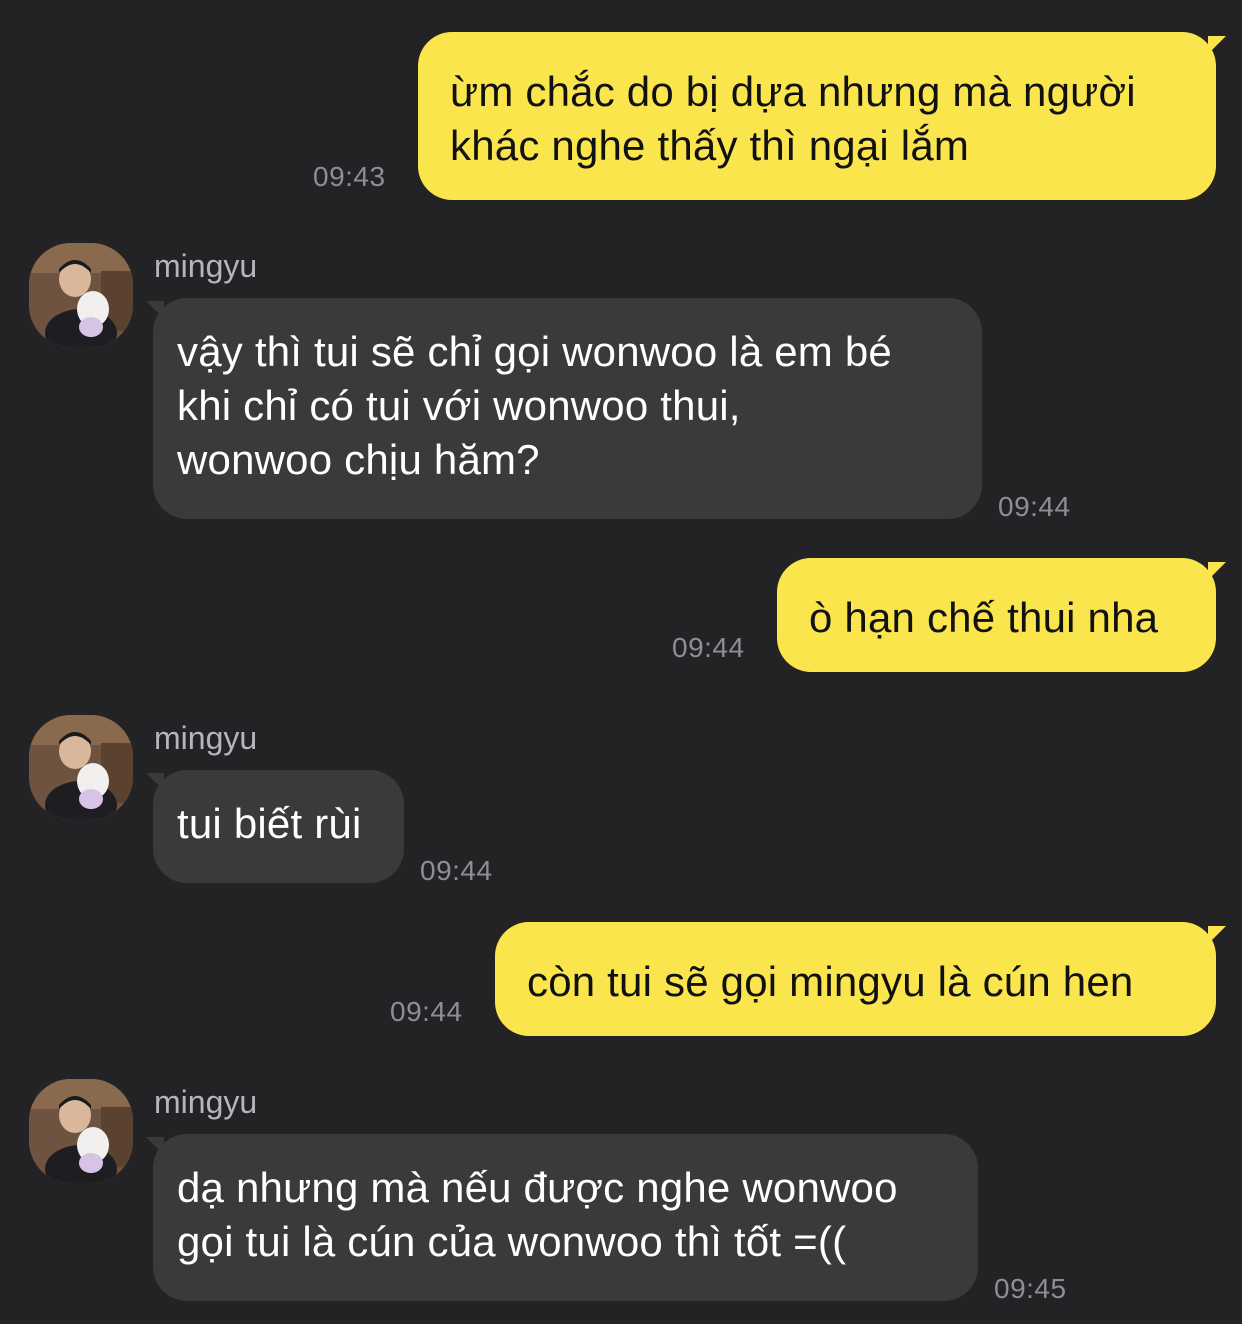 The width and height of the screenshot is (1242, 1324). I want to click on outgoing-message-bubble: ò hạn chế thui nha, so click(996, 615).